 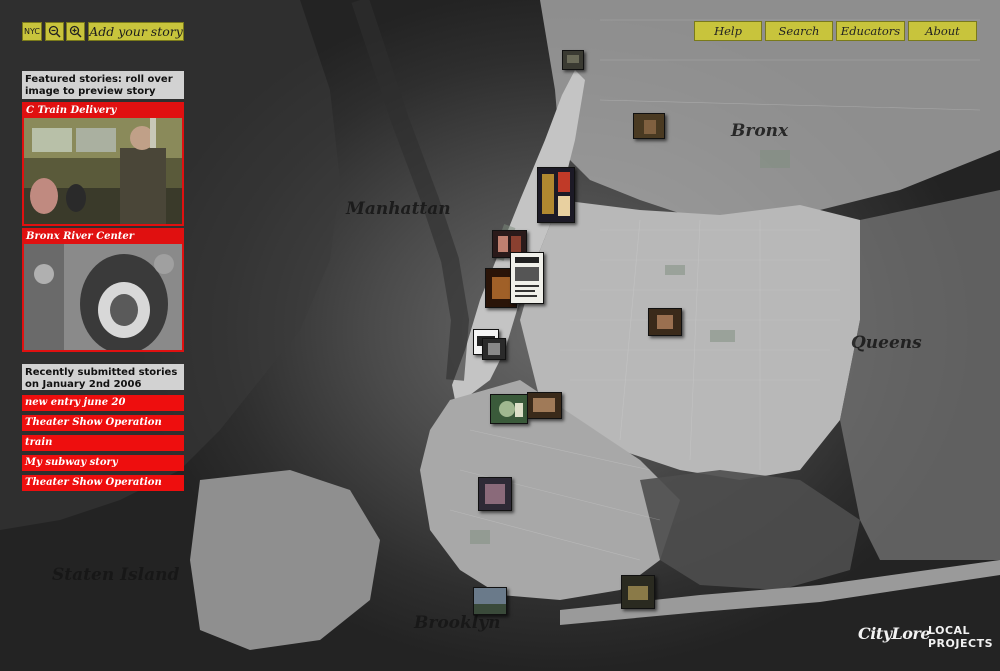 I want to click on hudson-river, so click(x=410, y=190).